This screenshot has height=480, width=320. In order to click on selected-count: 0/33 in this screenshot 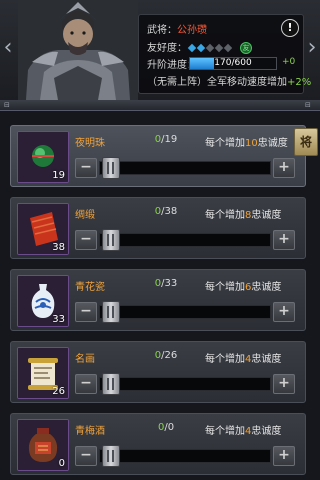, I will do `click(166, 283)`.